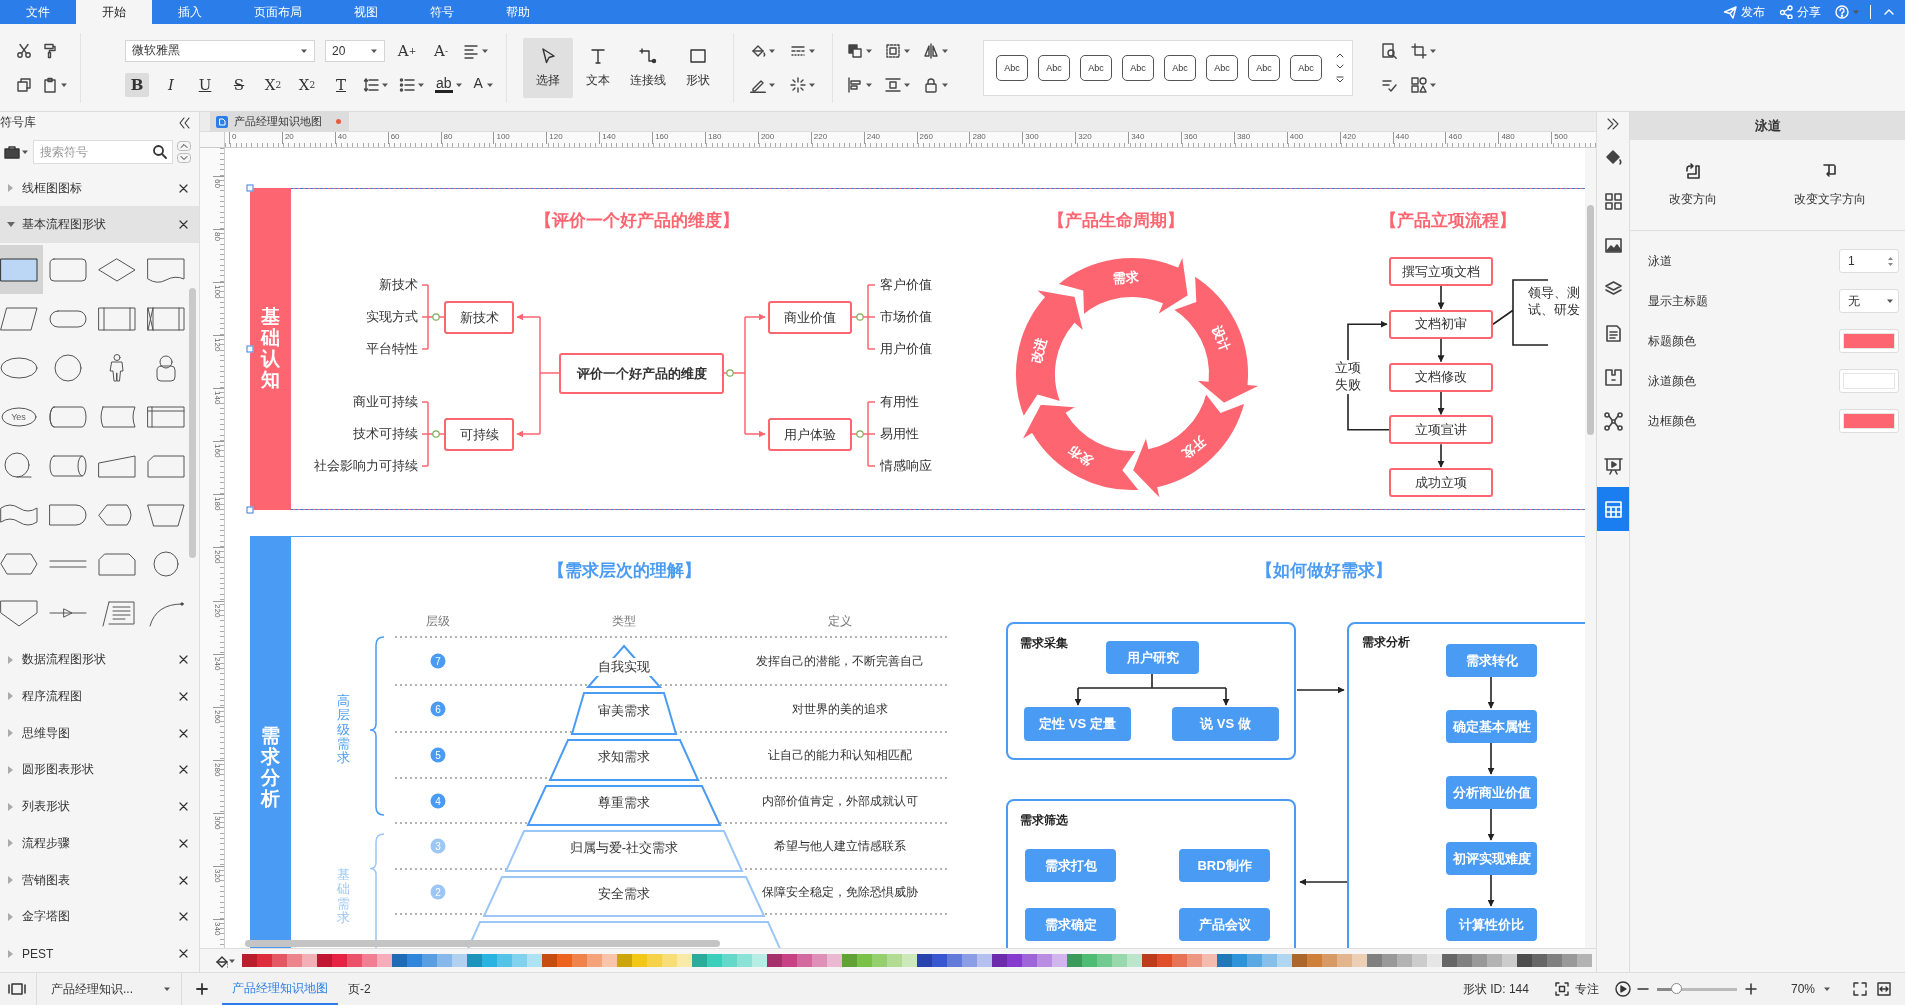 The height and width of the screenshot is (1005, 1905). I want to click on category-header: 营销图表, so click(99, 880).